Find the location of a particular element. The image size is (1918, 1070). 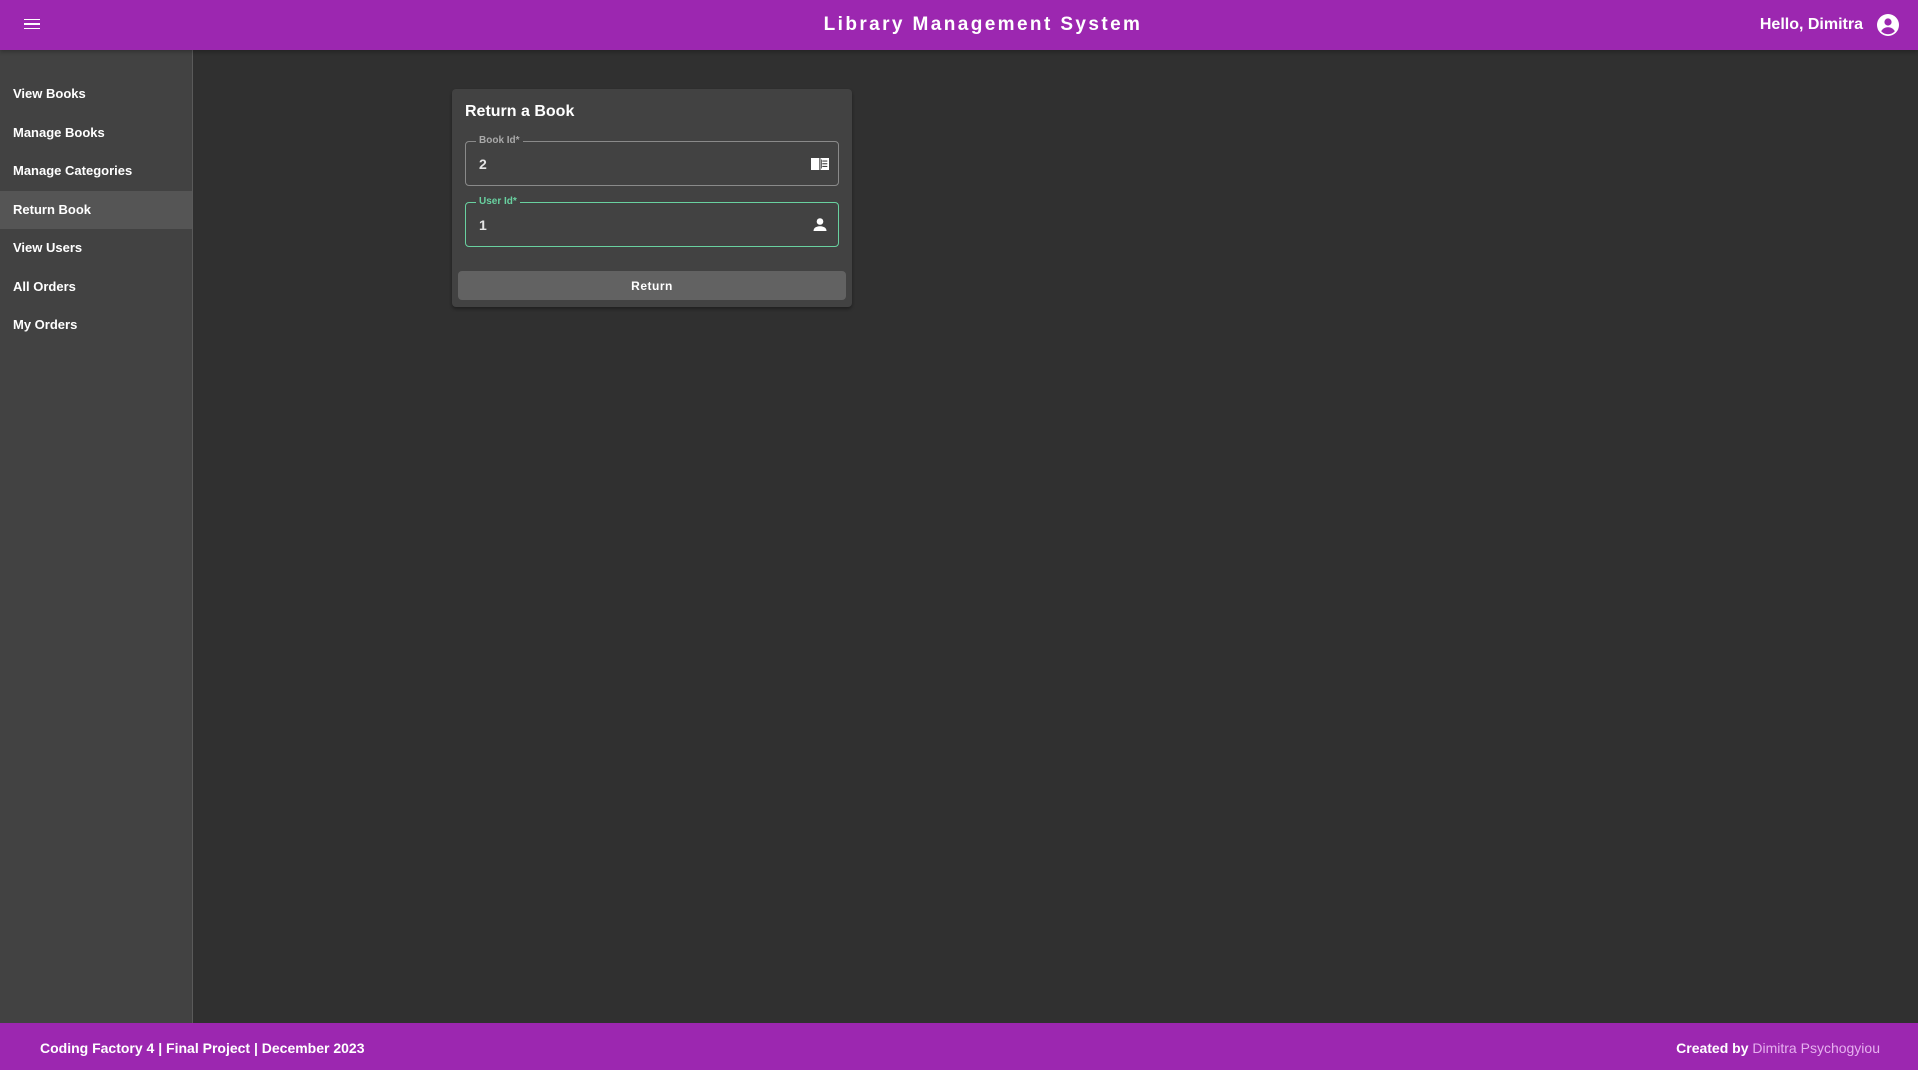

return-button: Return is located at coordinates (652, 285).